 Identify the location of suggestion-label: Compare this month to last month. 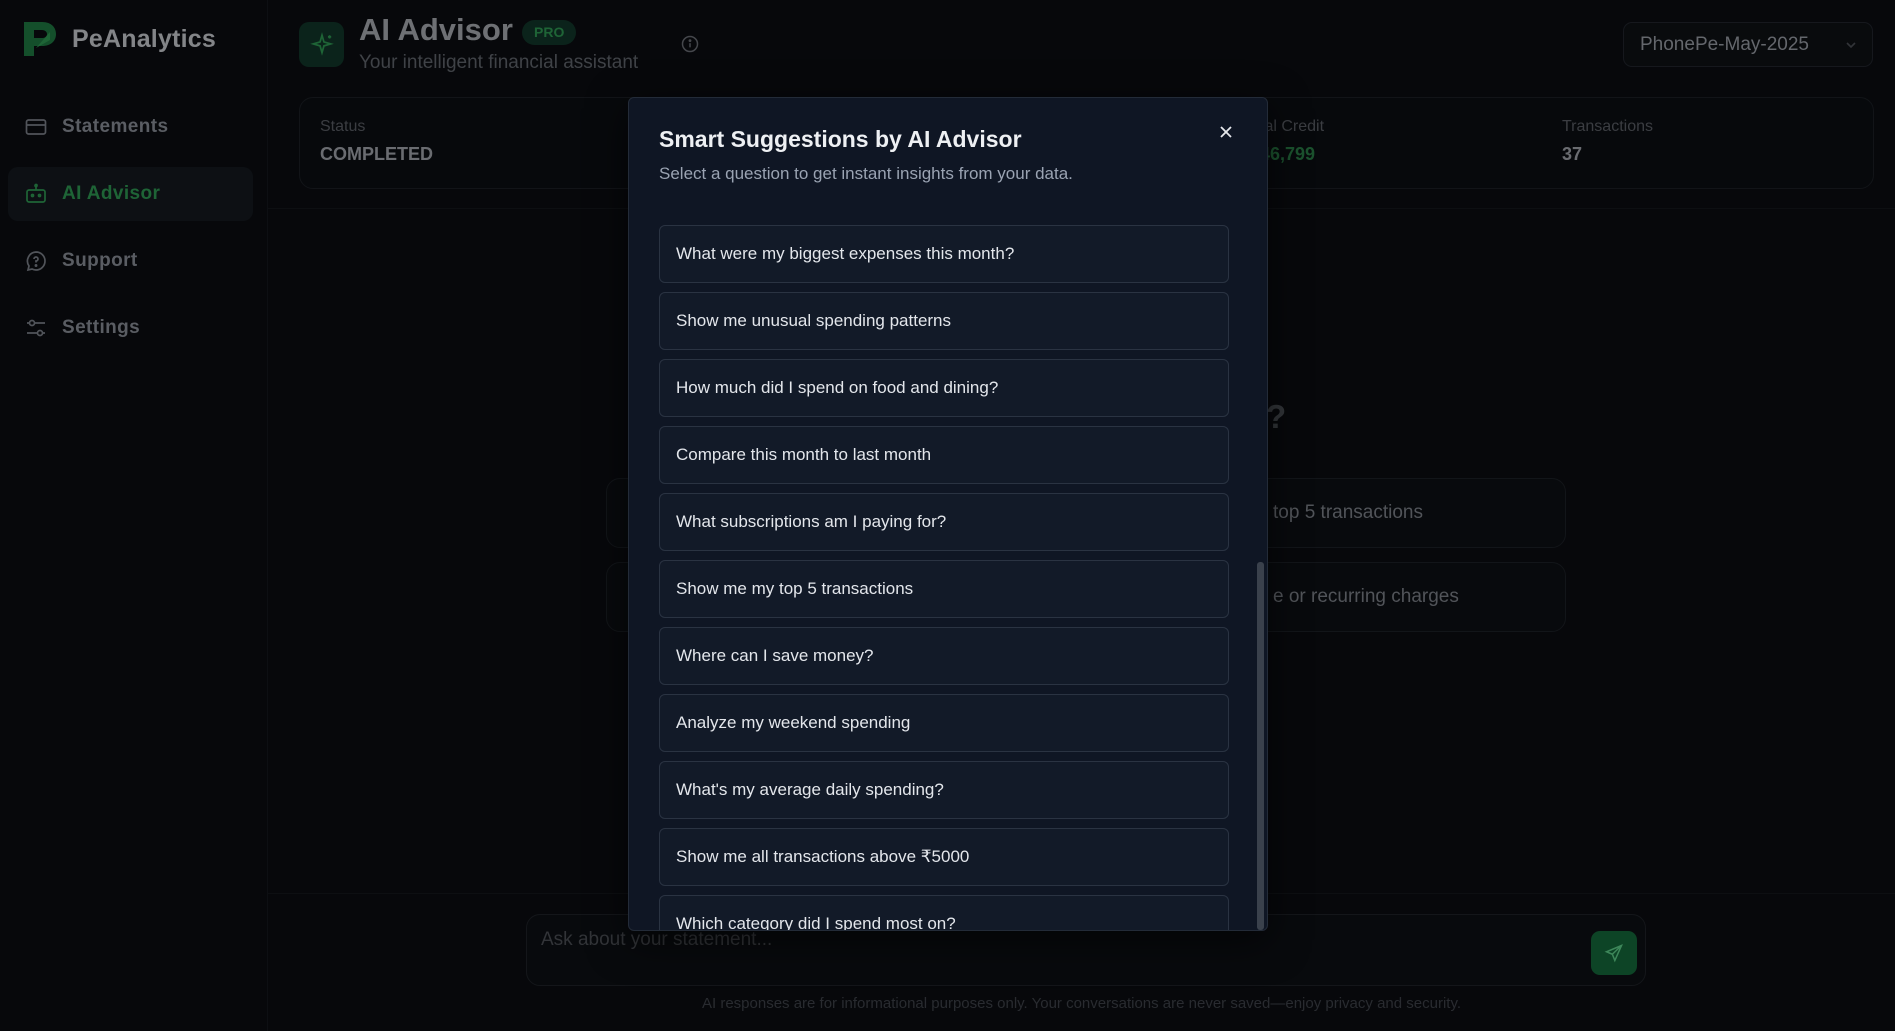
(804, 454).